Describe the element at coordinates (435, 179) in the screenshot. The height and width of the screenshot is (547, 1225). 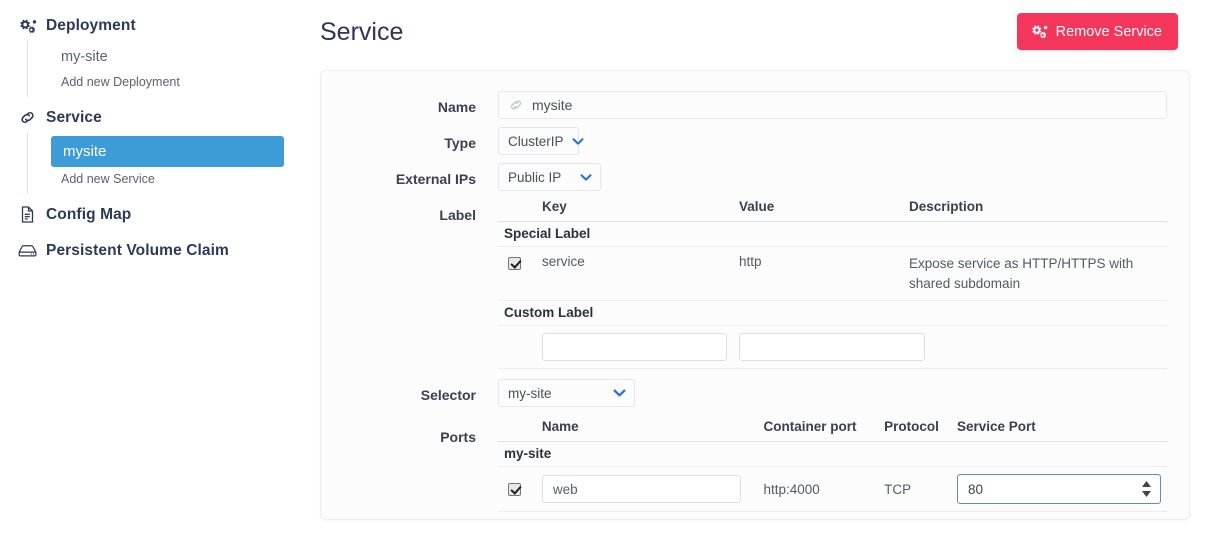
I see `external-ips-label: External IPs` at that location.